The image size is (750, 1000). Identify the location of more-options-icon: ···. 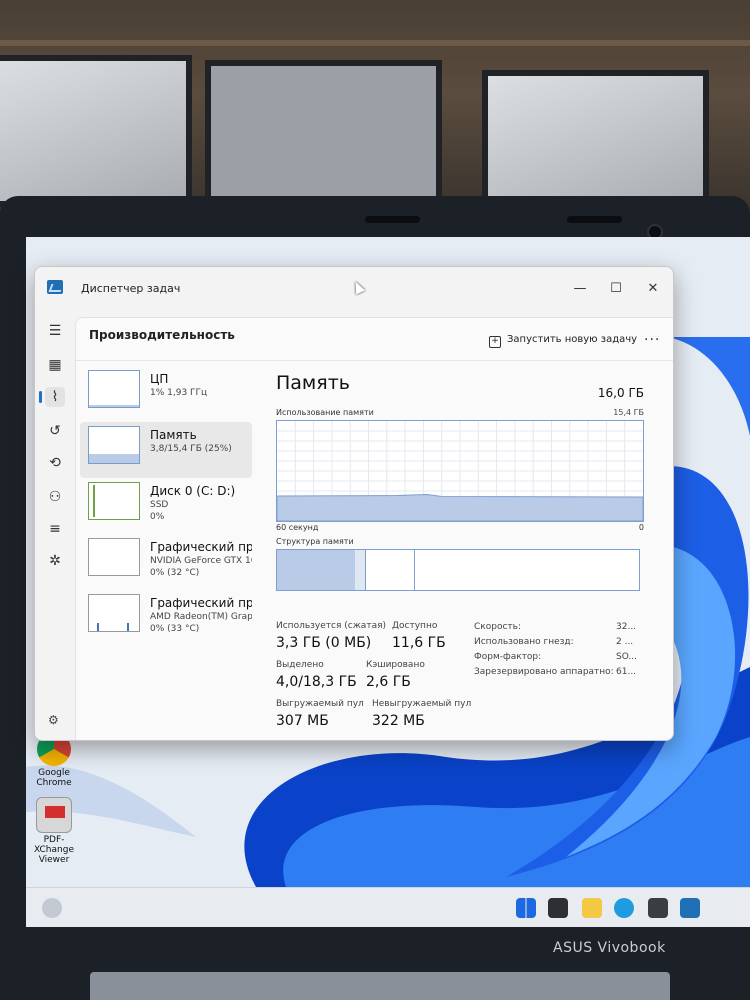
(652, 340).